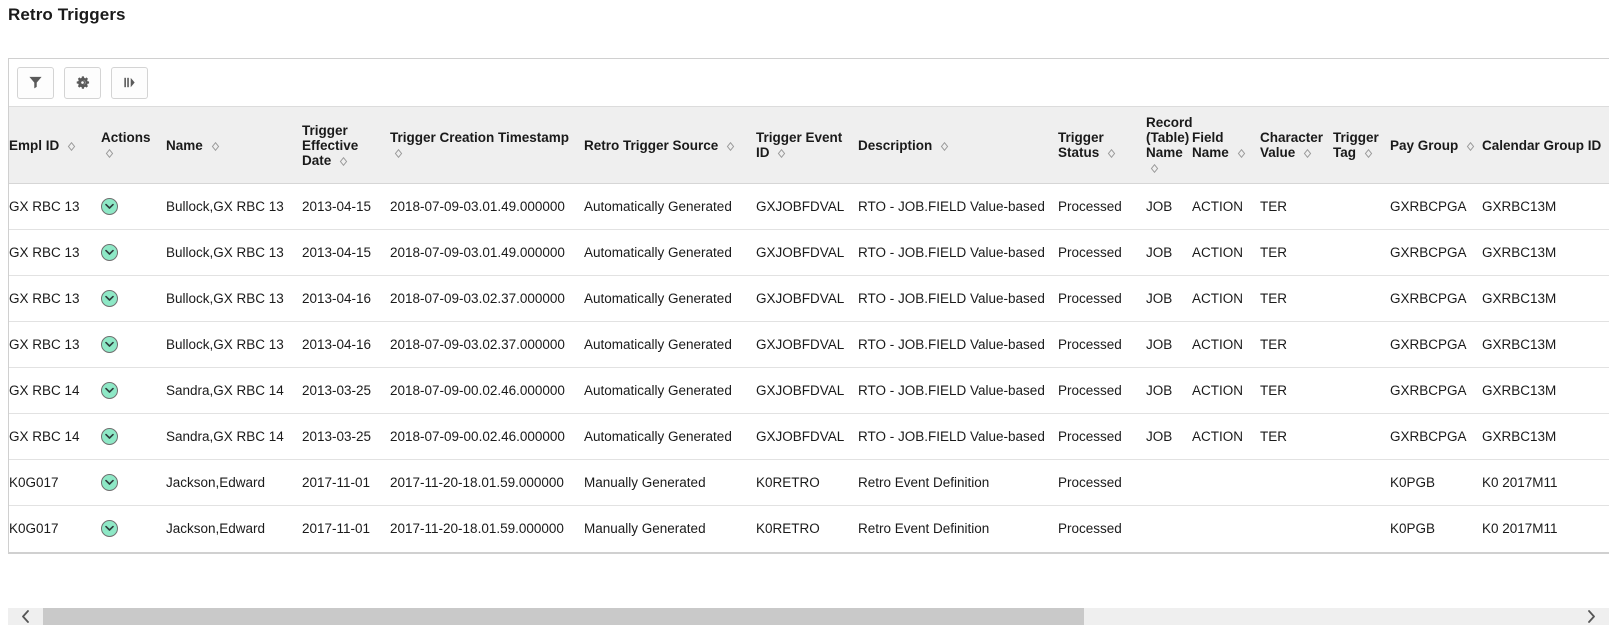  Describe the element at coordinates (67, 14) in the screenshot. I see `page-title: Retro Triggers` at that location.